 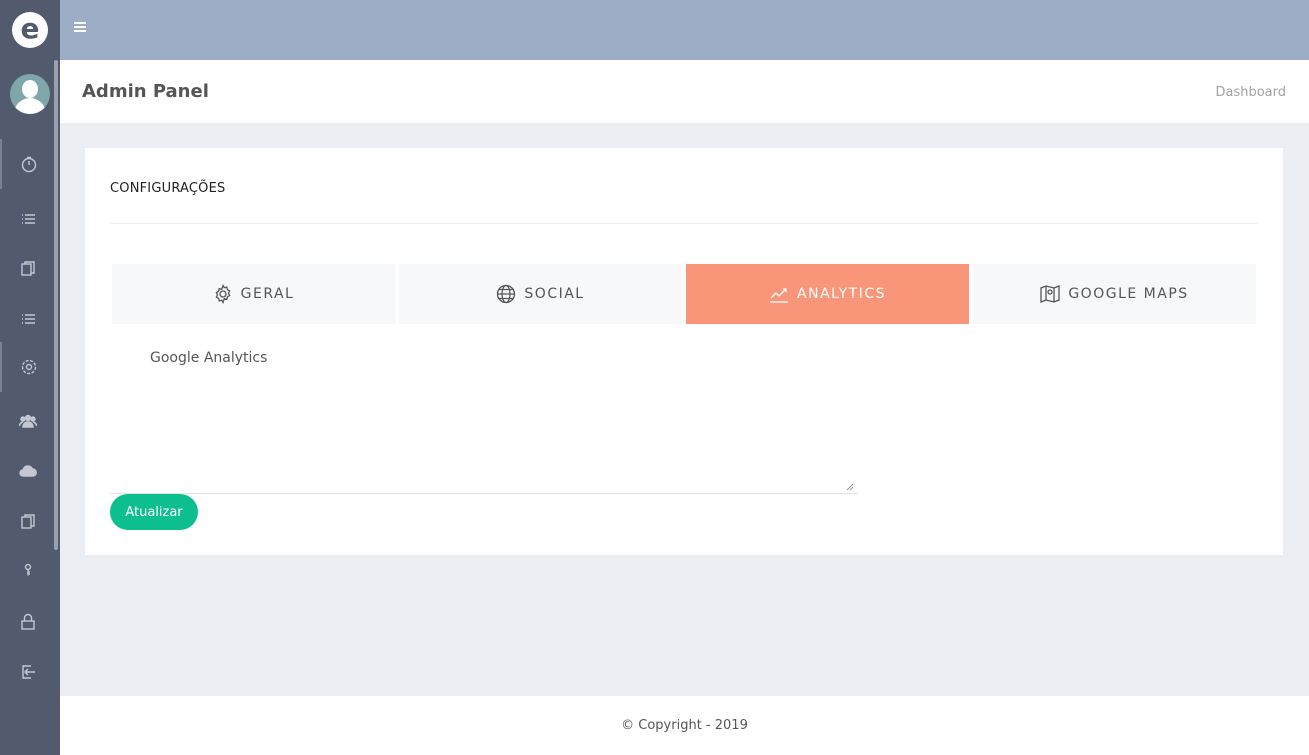 I want to click on sidebar-item-key, so click(x=28, y=570).